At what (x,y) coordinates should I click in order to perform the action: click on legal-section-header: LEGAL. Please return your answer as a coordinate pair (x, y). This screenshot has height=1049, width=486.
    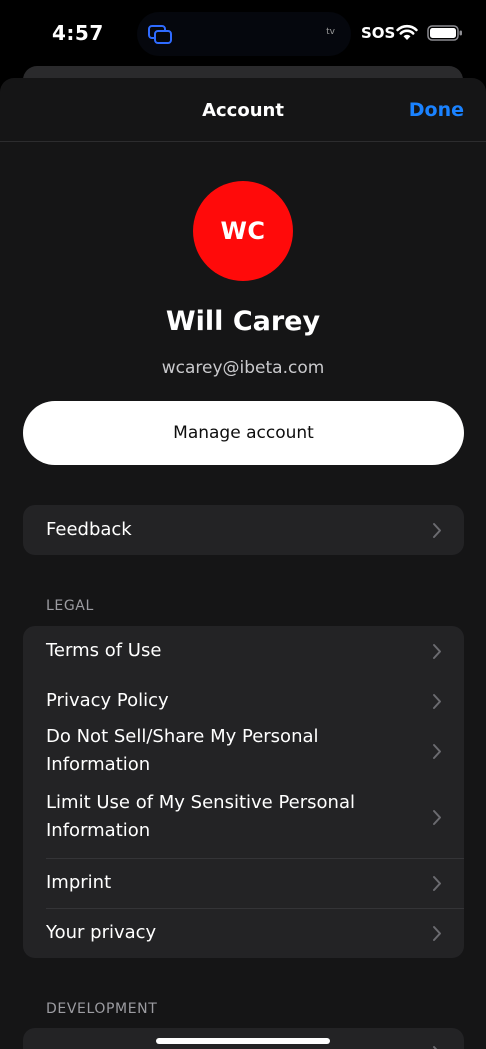
    Looking at the image, I should click on (70, 606).